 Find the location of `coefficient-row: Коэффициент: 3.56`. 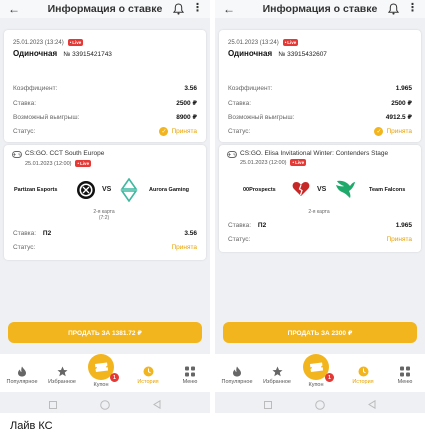

coefficient-row: Коэффициент: 3.56 is located at coordinates (105, 88).